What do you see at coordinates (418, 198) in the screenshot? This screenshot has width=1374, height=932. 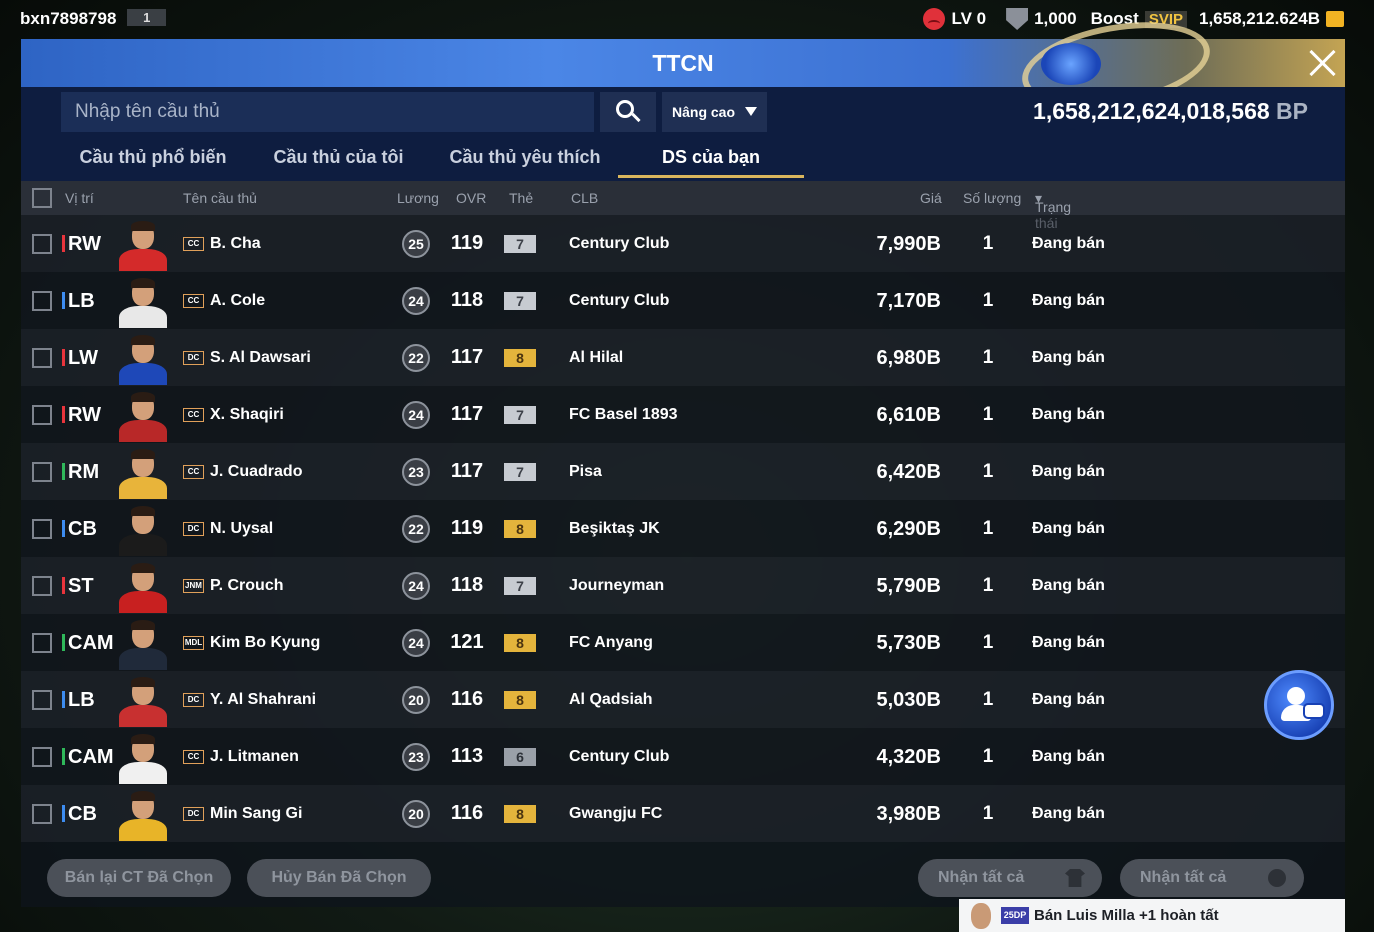 I see `col-salary: Lương` at bounding box center [418, 198].